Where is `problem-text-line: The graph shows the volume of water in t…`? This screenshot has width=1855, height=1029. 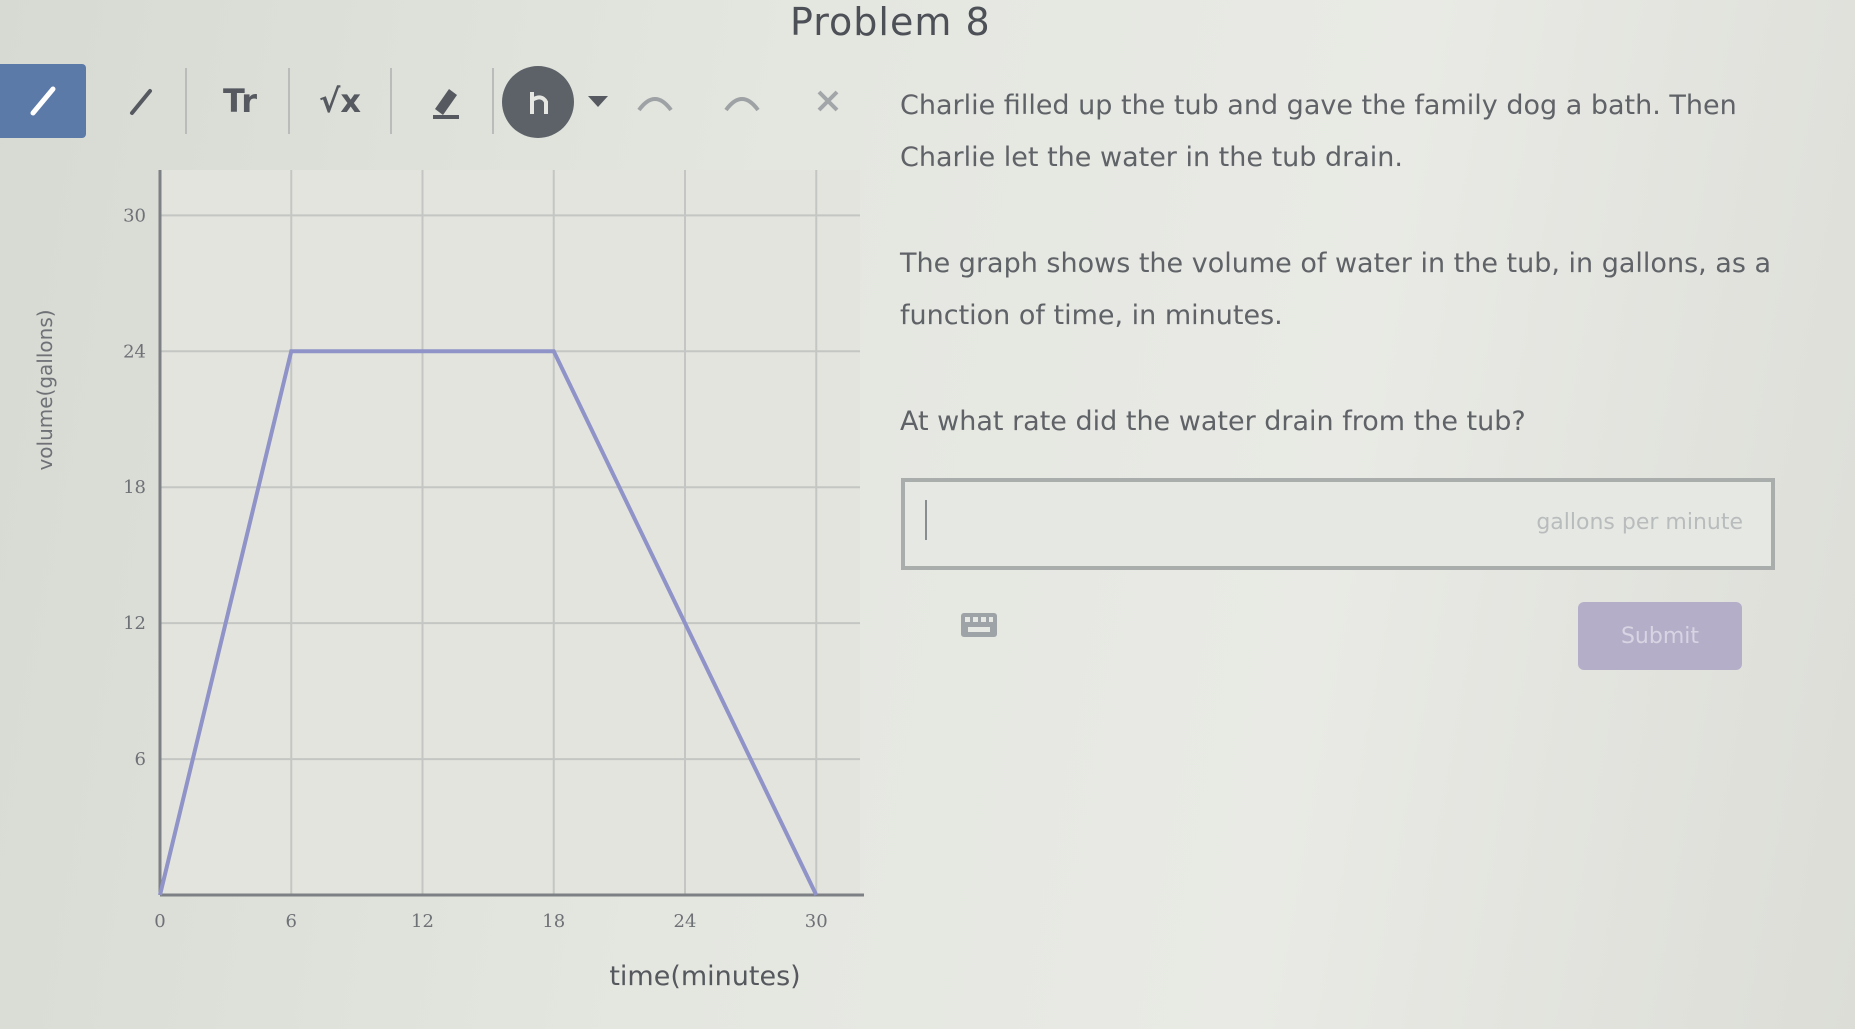 problem-text-line: The graph shows the volume of water in t… is located at coordinates (1336, 263).